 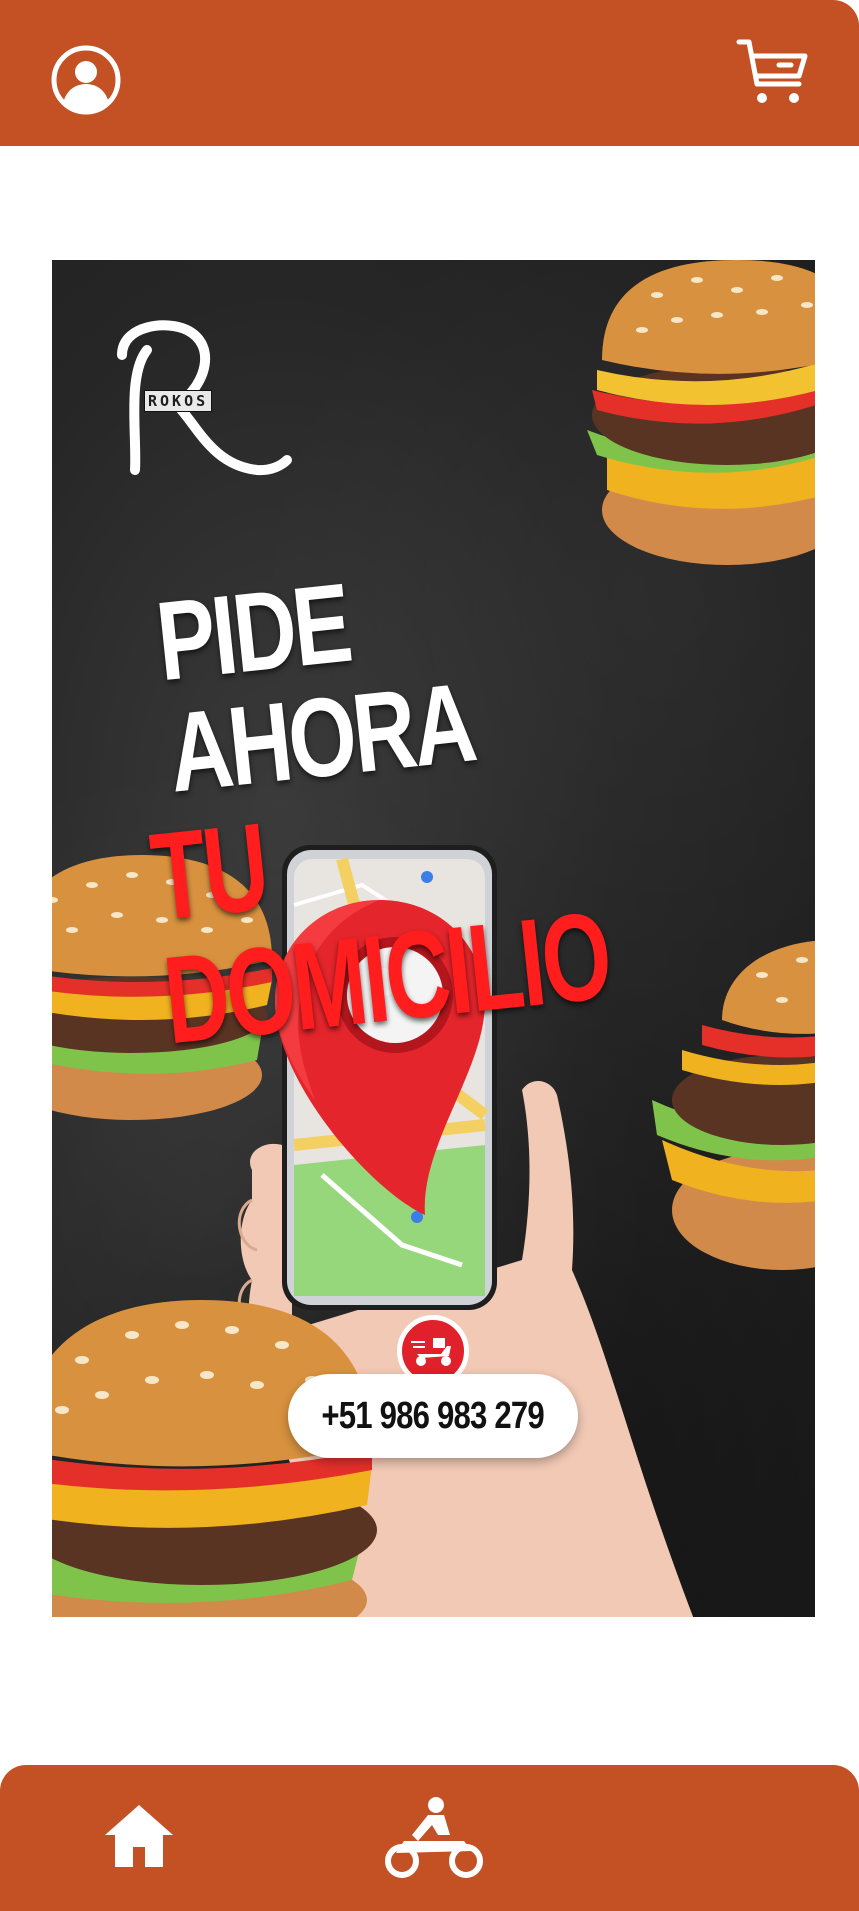 I want to click on nav-home-button, so click(x=139, y=1836).